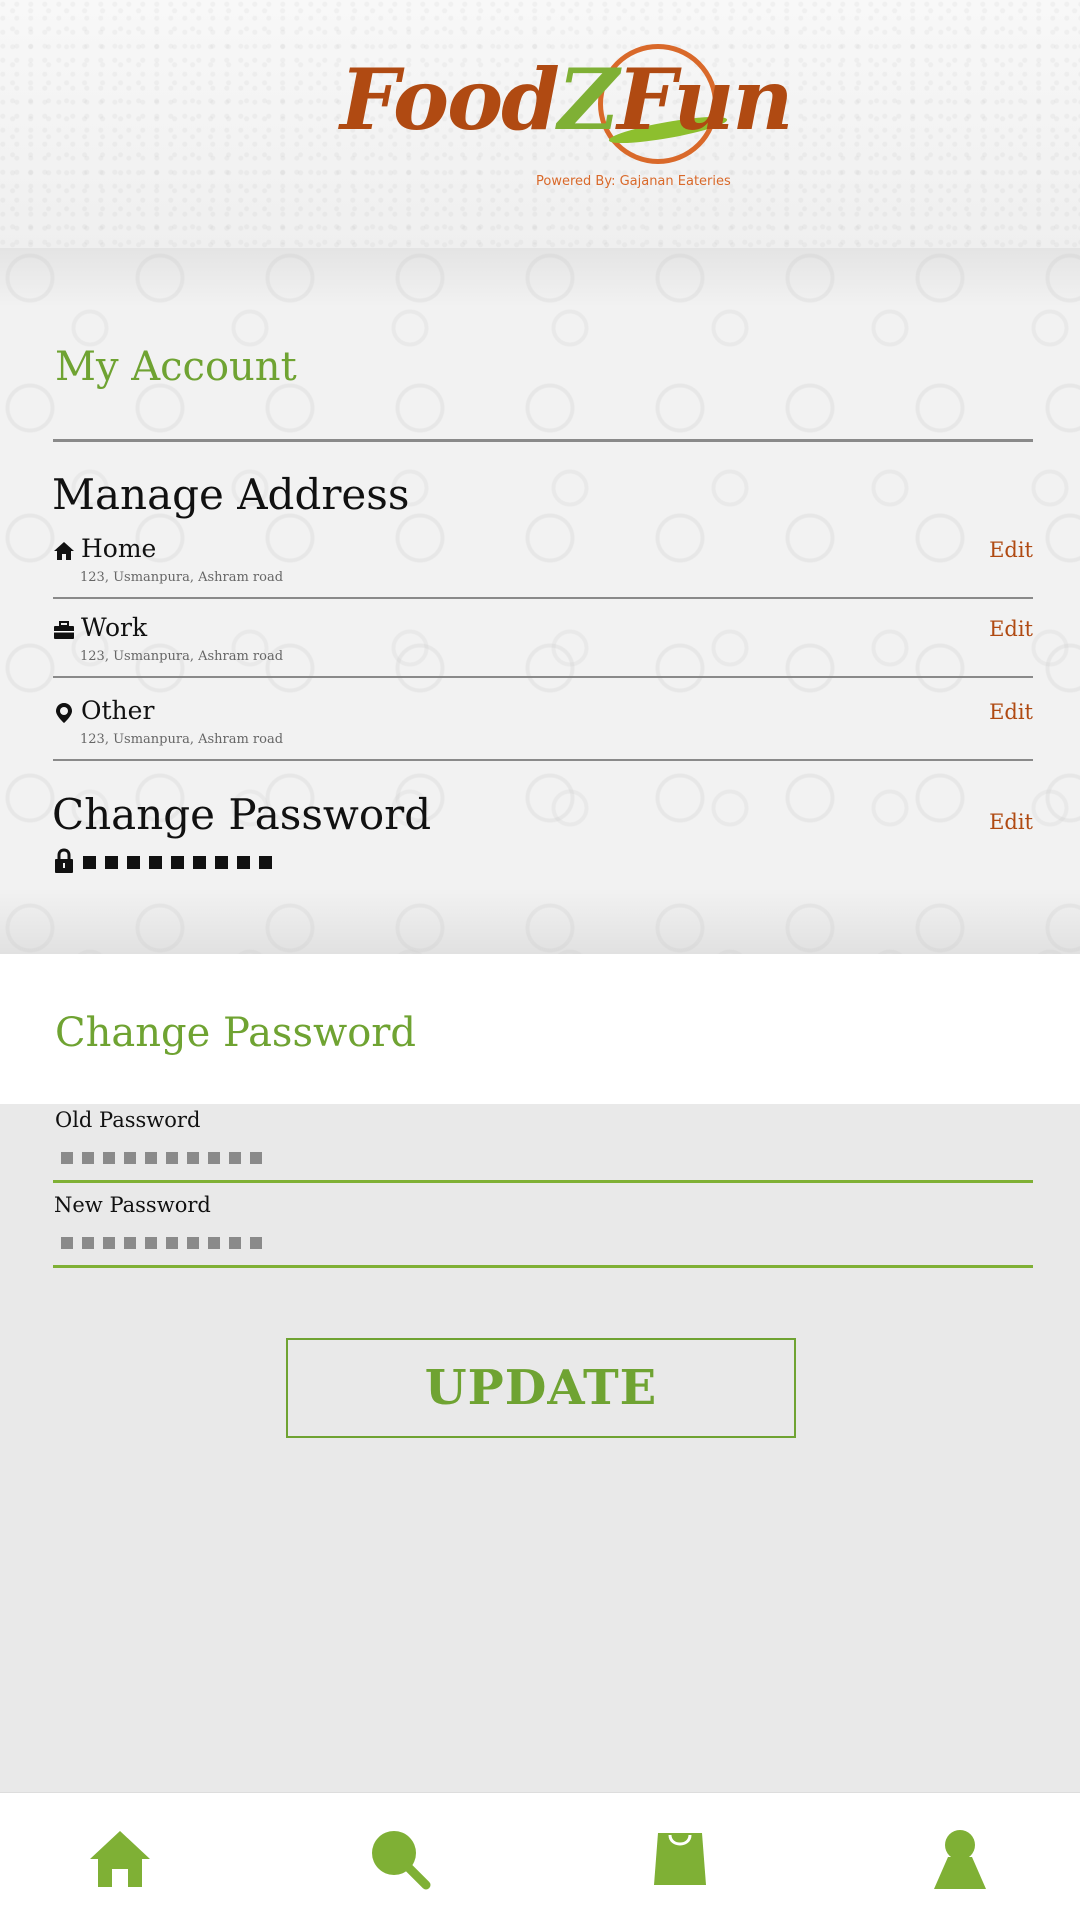 The width and height of the screenshot is (1080, 1921). Describe the element at coordinates (960, 1859) in the screenshot. I see `user-profile-icon` at that location.